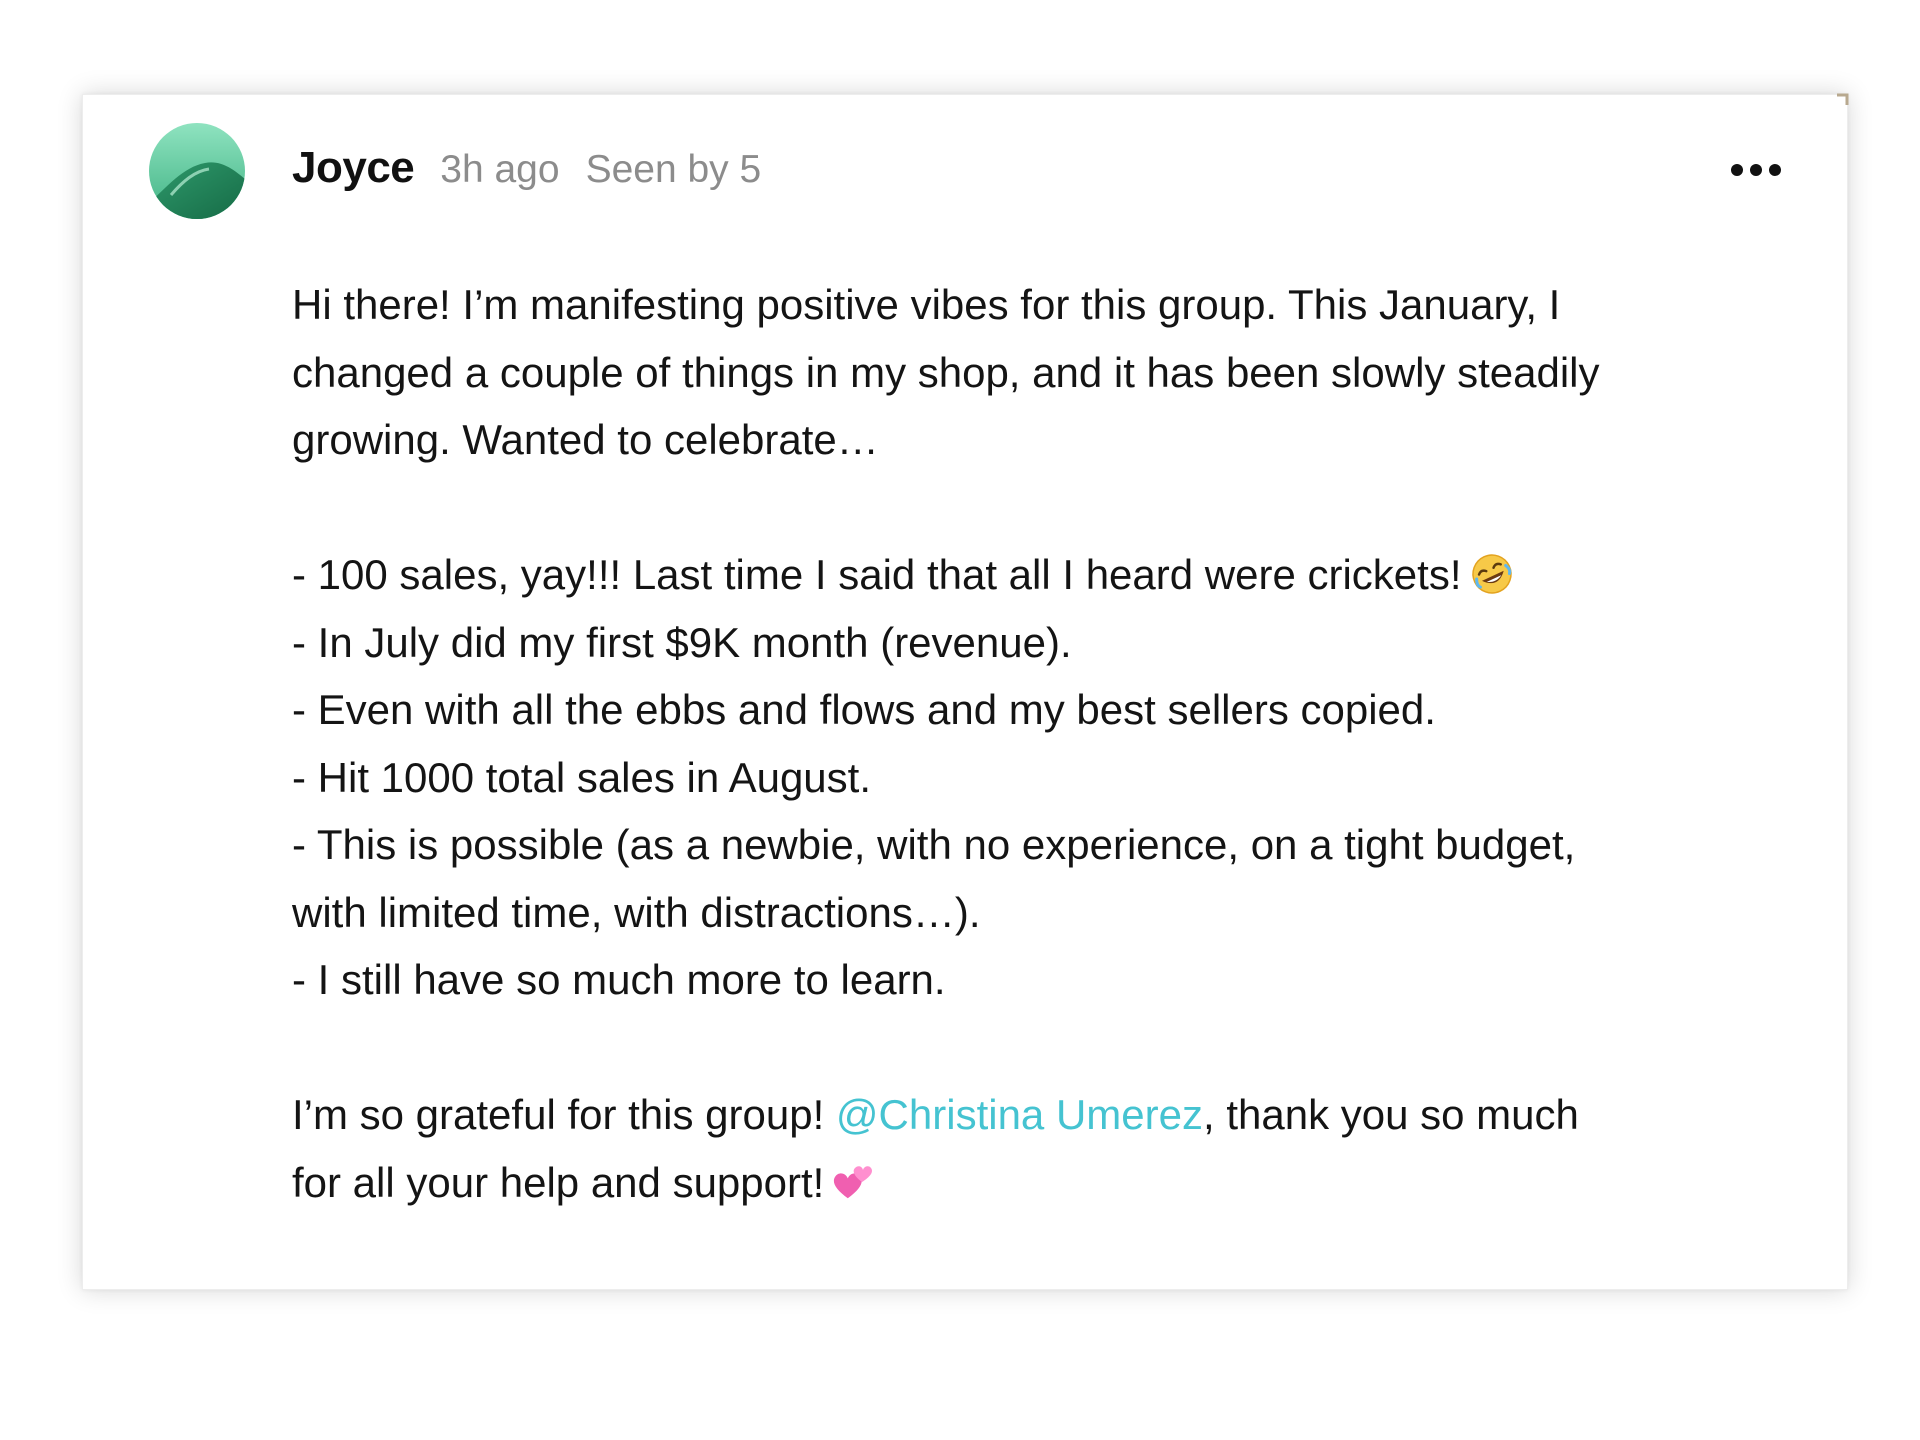 The image size is (1920, 1440). What do you see at coordinates (1838, 104) in the screenshot?
I see `resize-handle-icon` at bounding box center [1838, 104].